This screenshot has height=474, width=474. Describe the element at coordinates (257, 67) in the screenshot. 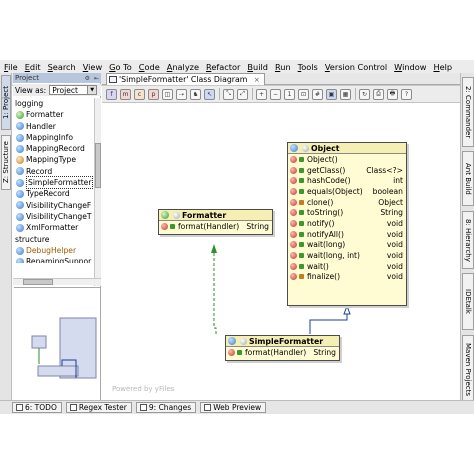

I see `menu-item-build: Build` at that location.